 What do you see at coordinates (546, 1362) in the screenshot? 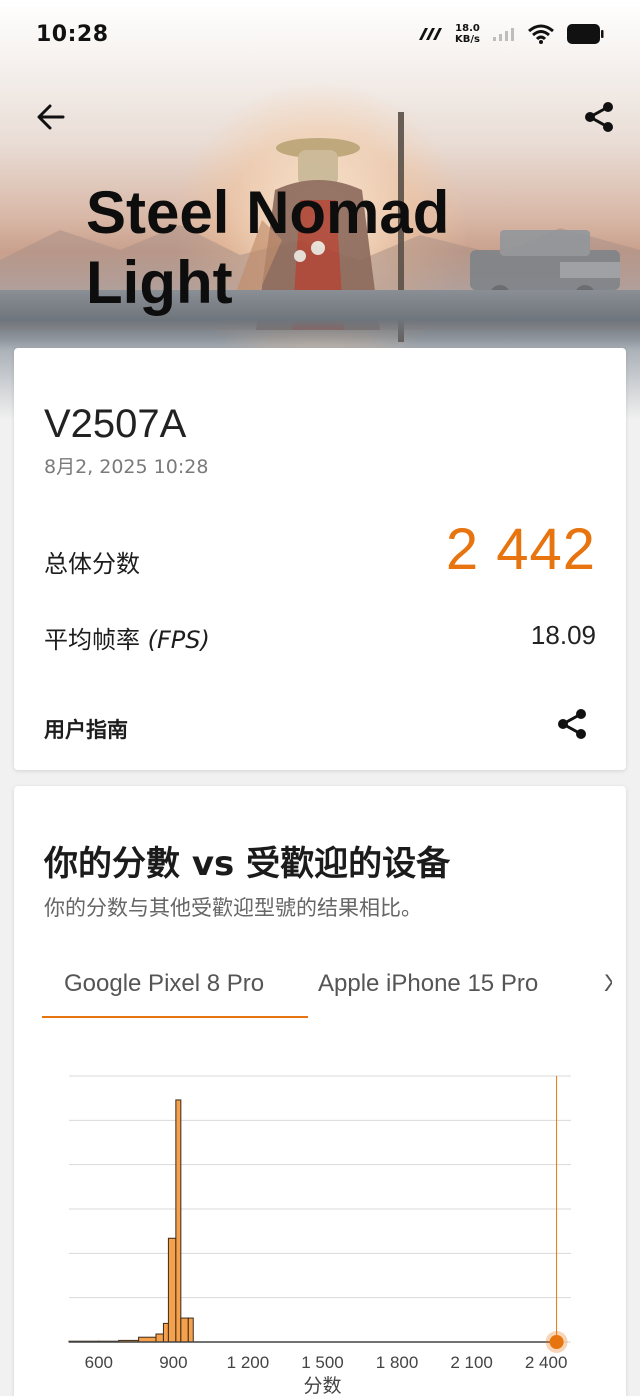
I see `chart-x-tick-label: 2 400` at bounding box center [546, 1362].